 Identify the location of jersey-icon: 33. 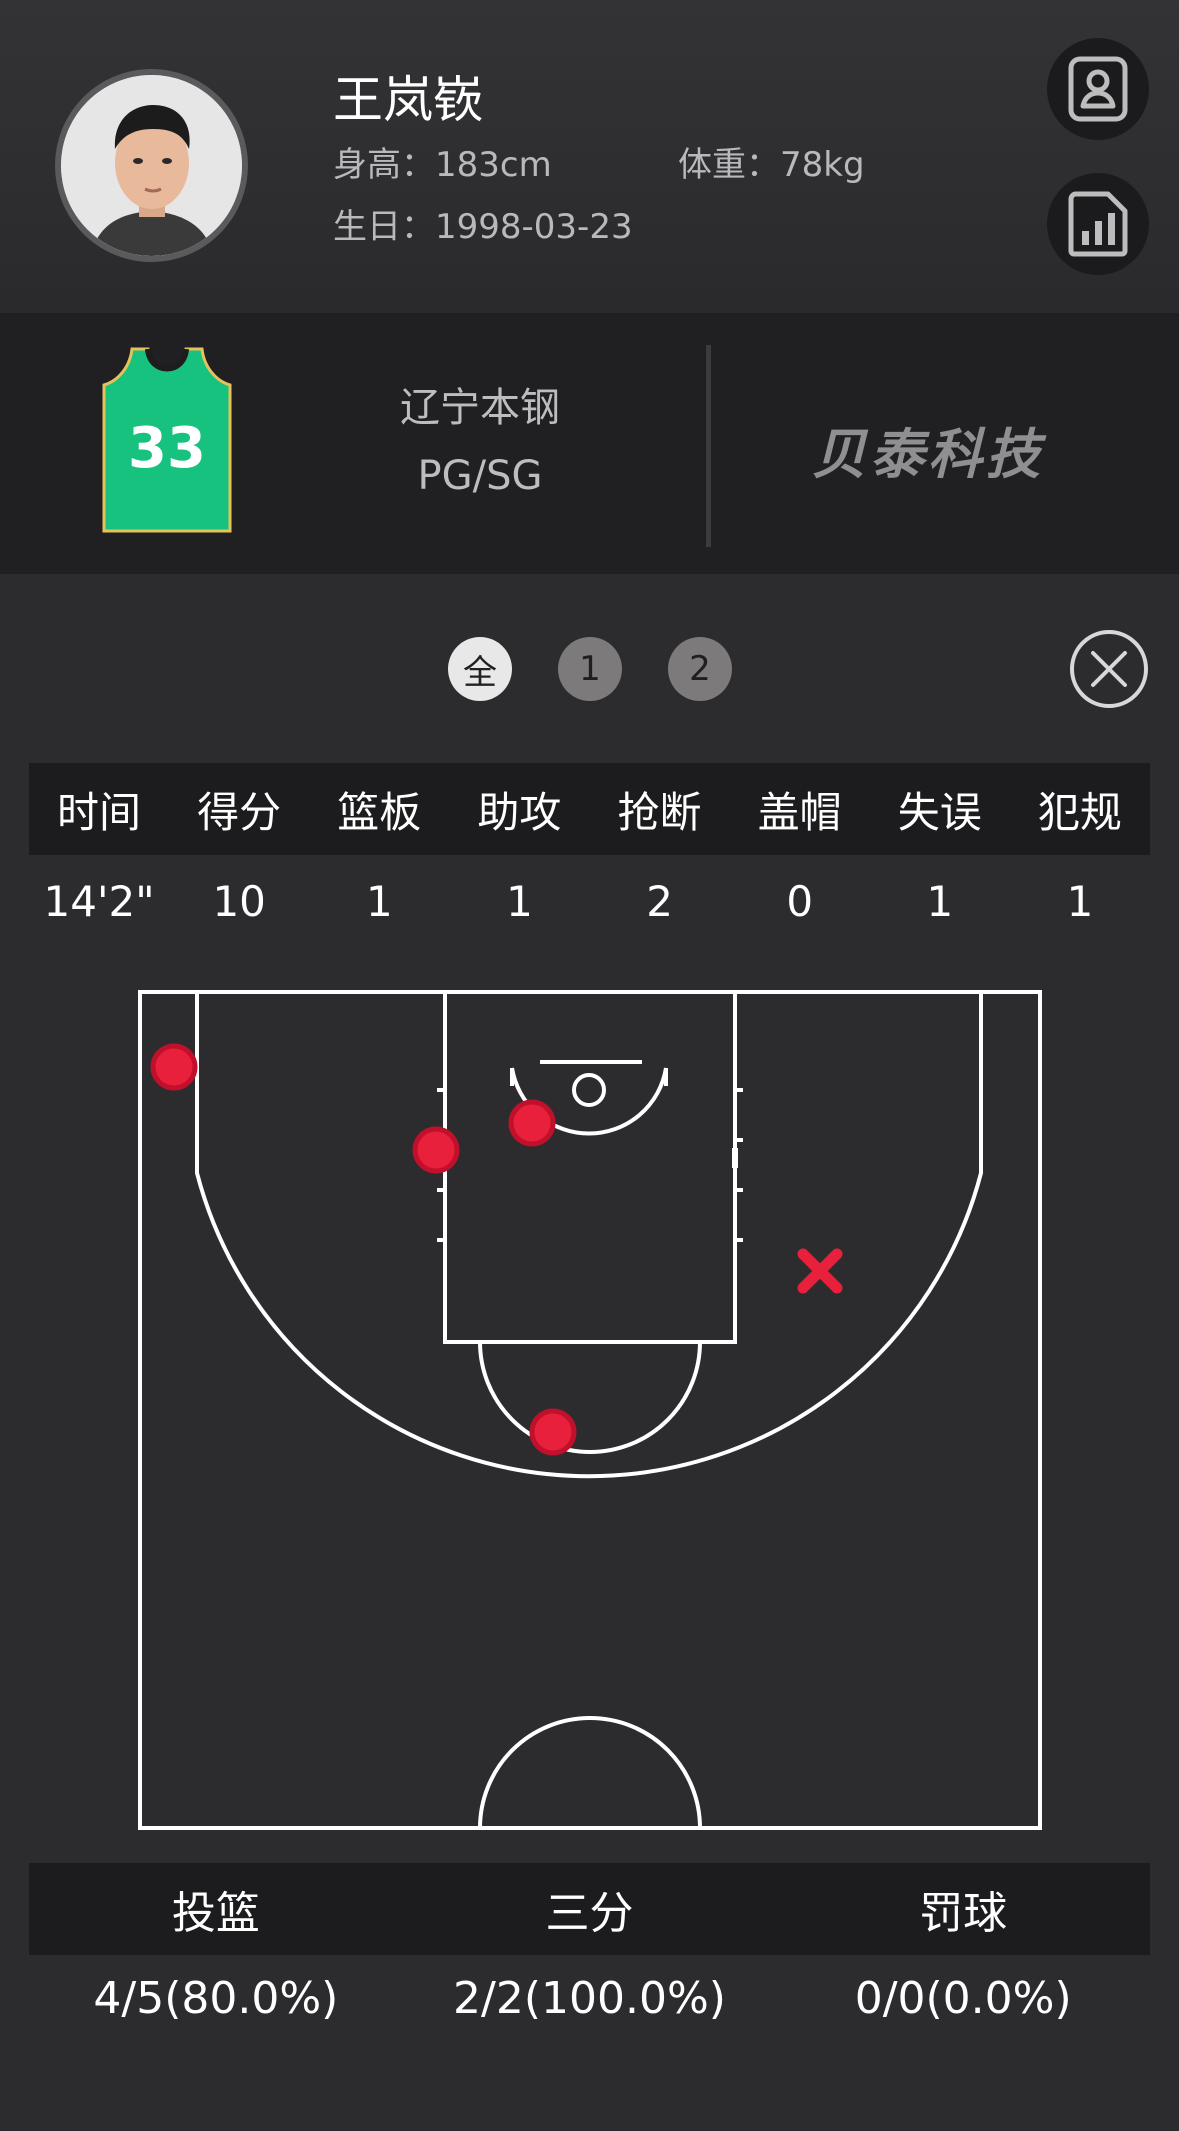
(167, 440).